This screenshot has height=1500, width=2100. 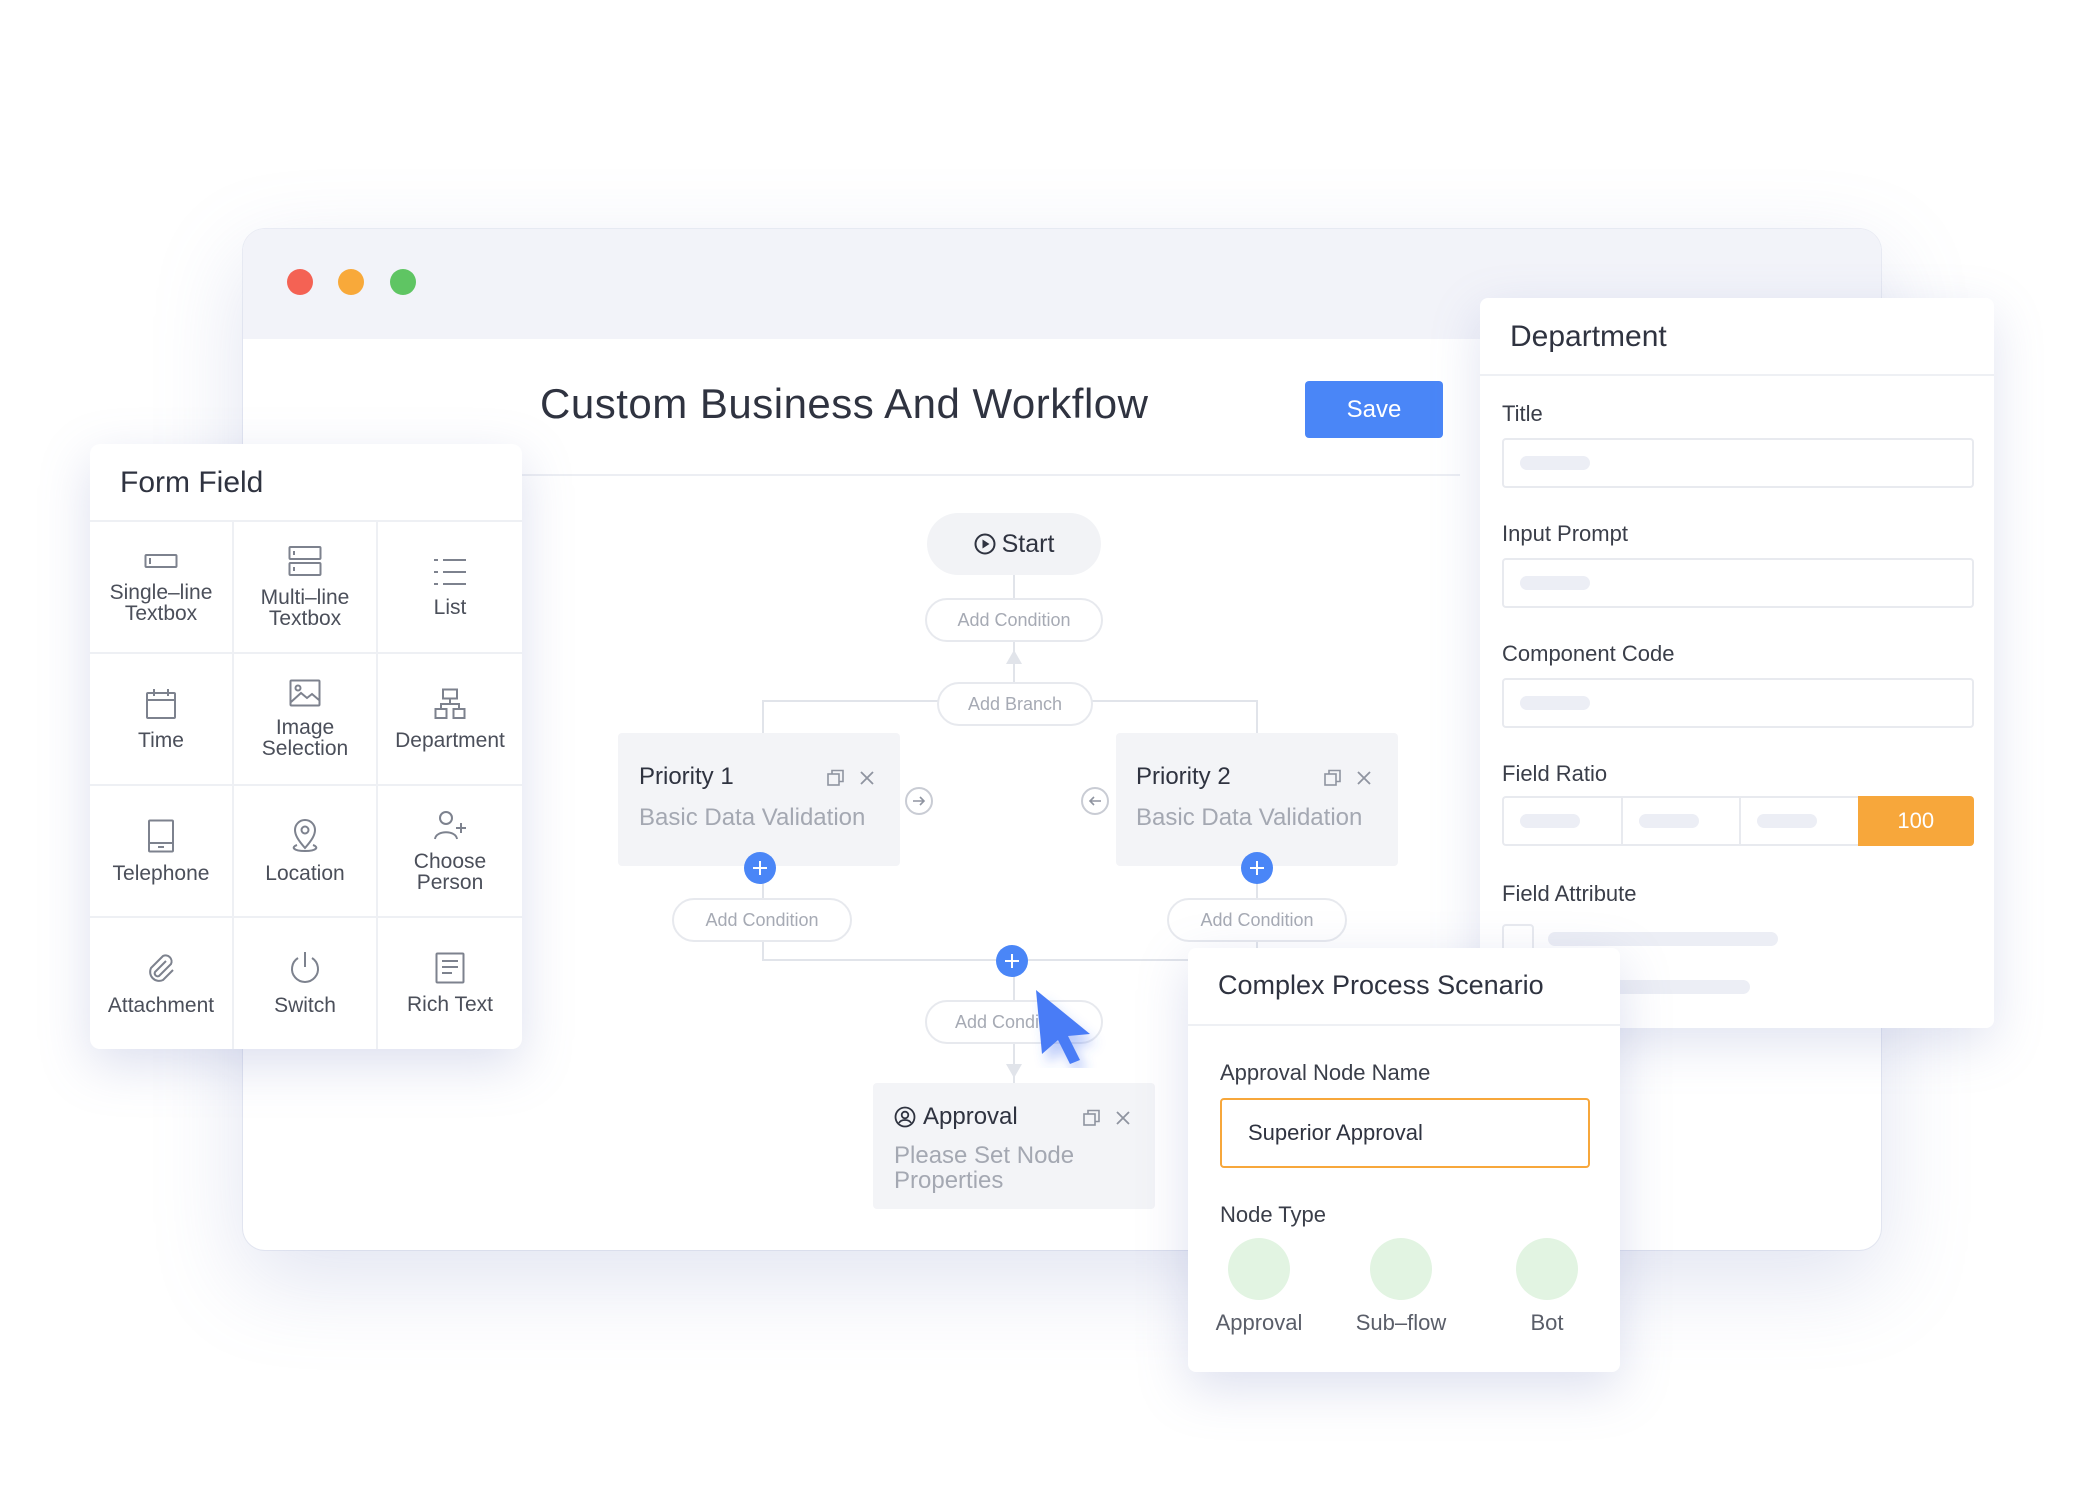 What do you see at coordinates (161, 835) in the screenshot?
I see `telephone-icon` at bounding box center [161, 835].